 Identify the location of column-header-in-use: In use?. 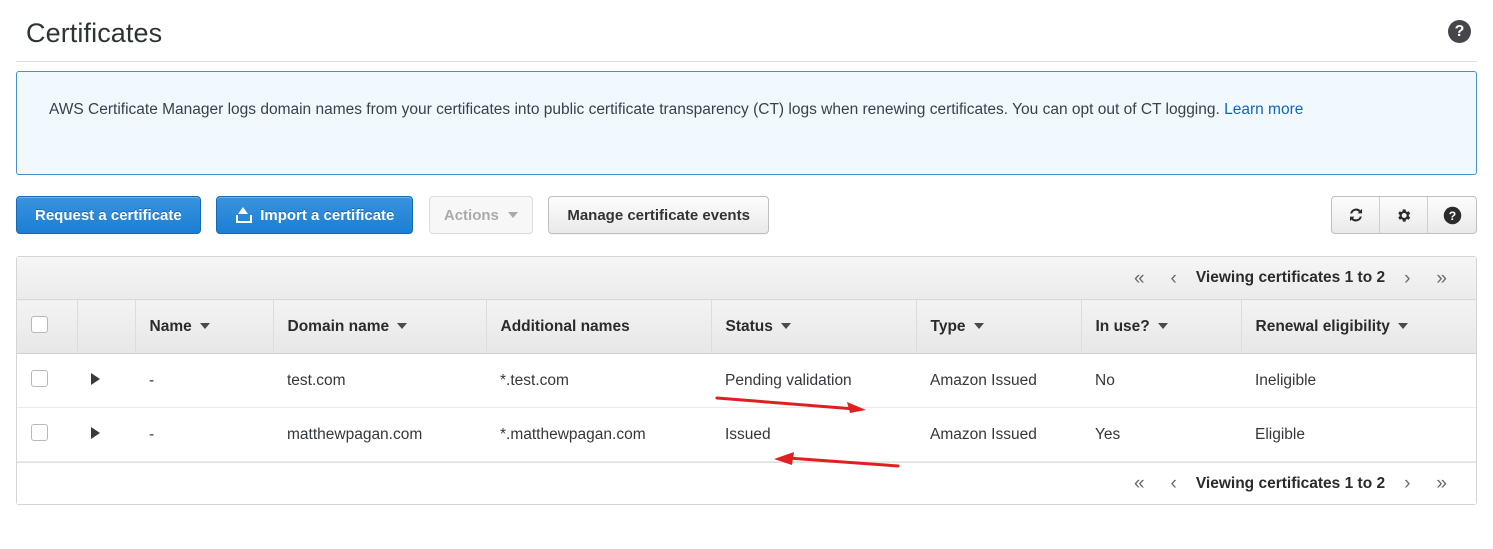
(1161, 326).